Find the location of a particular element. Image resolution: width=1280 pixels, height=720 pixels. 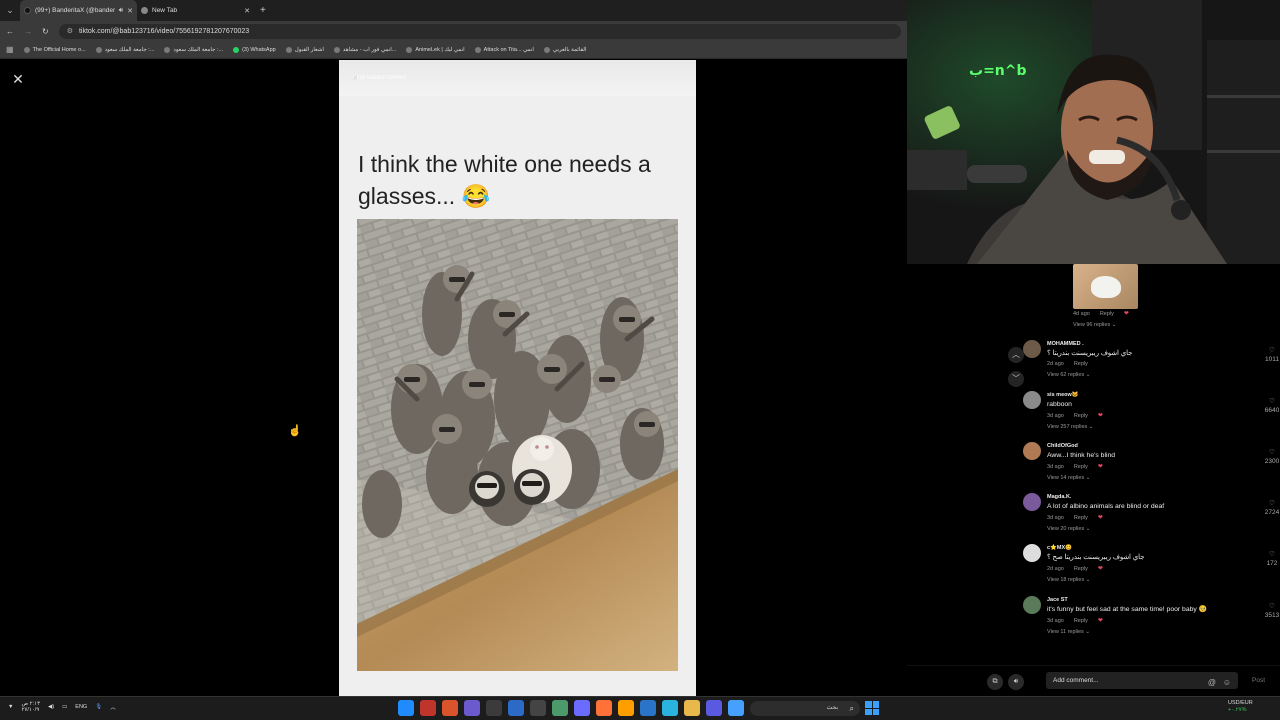

taskbar-search: بحث ⌕ is located at coordinates (805, 708).